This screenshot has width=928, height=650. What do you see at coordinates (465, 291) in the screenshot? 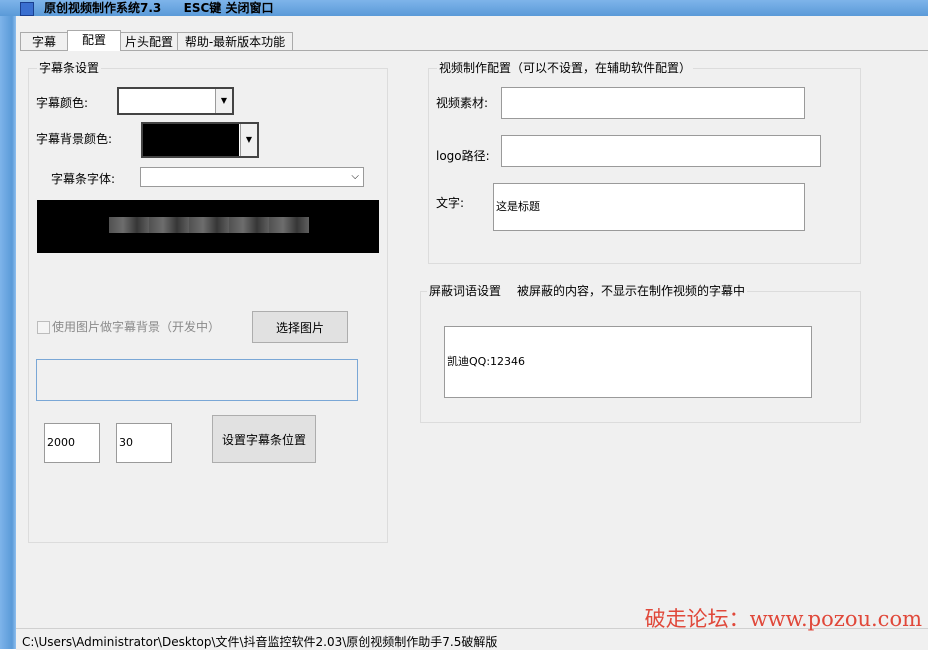
I see `block-words-title: 屏蔽词语设置` at bounding box center [465, 291].